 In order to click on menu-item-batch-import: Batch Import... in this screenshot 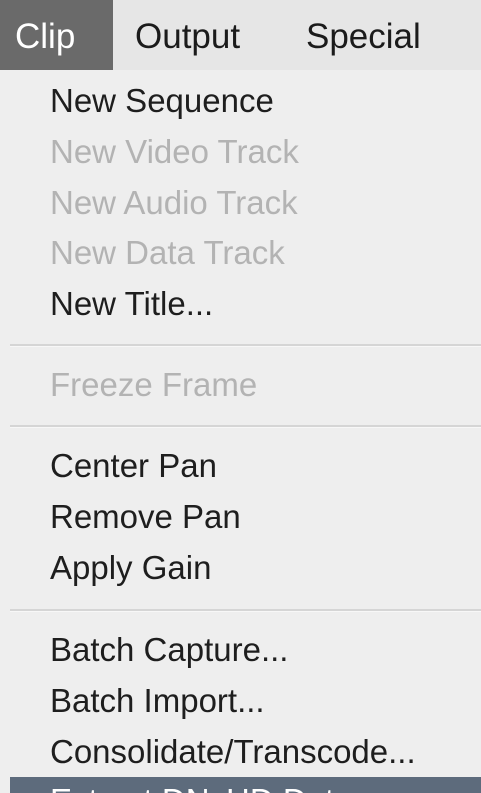, I will do `click(157, 701)`.